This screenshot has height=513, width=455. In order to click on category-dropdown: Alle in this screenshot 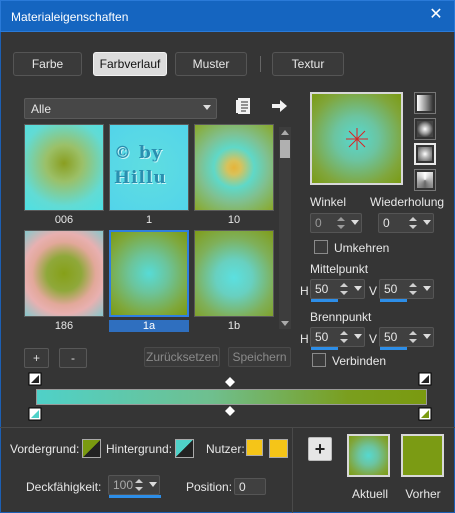, I will do `click(120, 108)`.